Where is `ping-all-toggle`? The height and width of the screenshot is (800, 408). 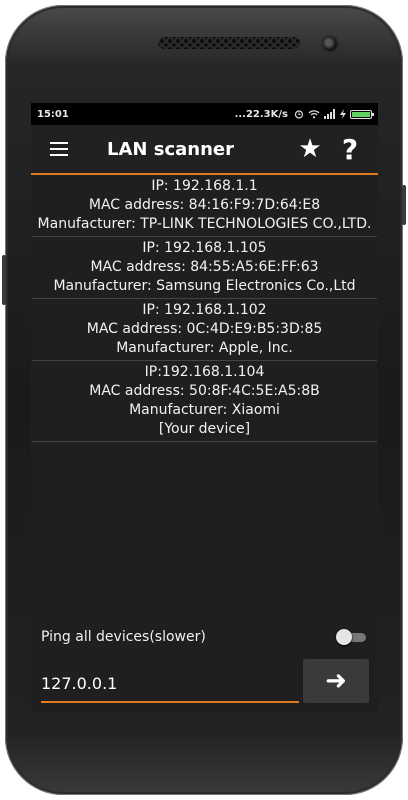
ping-all-toggle is located at coordinates (352, 637).